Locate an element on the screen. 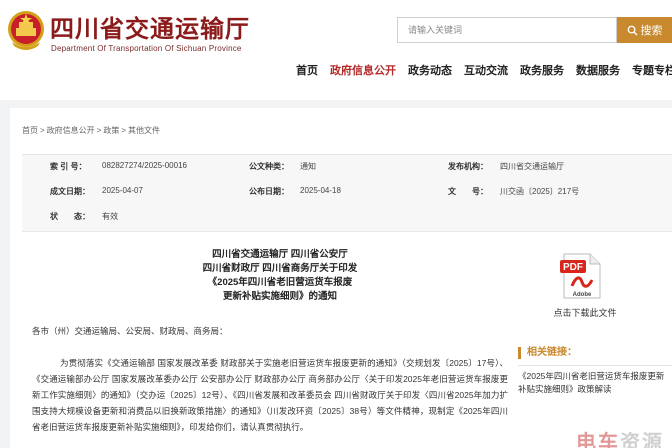 The width and height of the screenshot is (672, 448). search-button: 搜索 is located at coordinates (644, 30).